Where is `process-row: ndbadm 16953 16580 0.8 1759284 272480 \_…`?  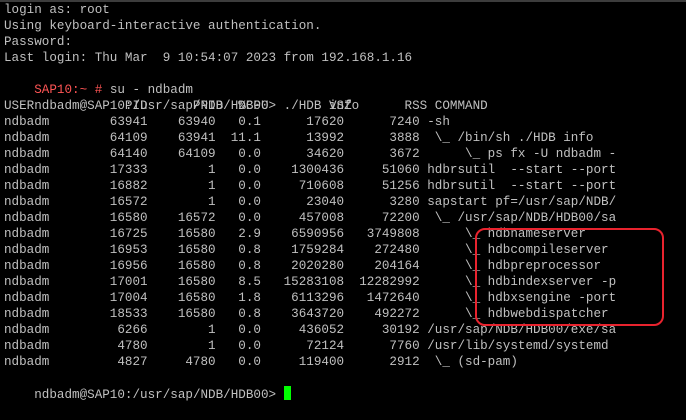 process-row: ndbadm 16953 16580 0.8 1759284 272480 \_… is located at coordinates (306, 250).